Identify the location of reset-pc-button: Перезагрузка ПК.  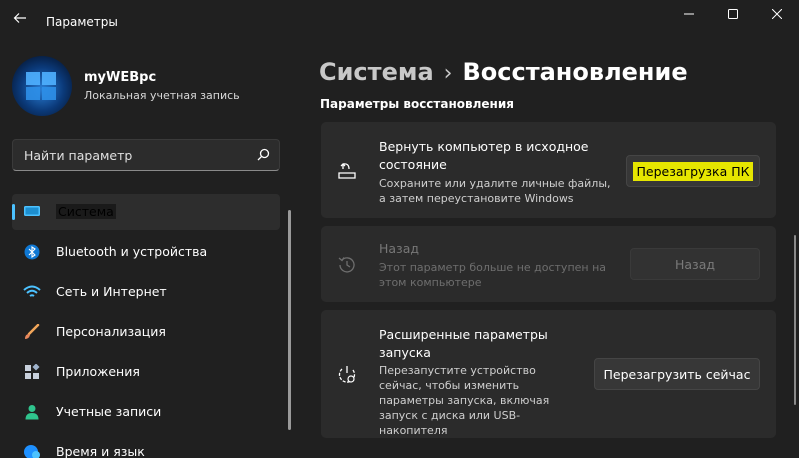
(693, 171).